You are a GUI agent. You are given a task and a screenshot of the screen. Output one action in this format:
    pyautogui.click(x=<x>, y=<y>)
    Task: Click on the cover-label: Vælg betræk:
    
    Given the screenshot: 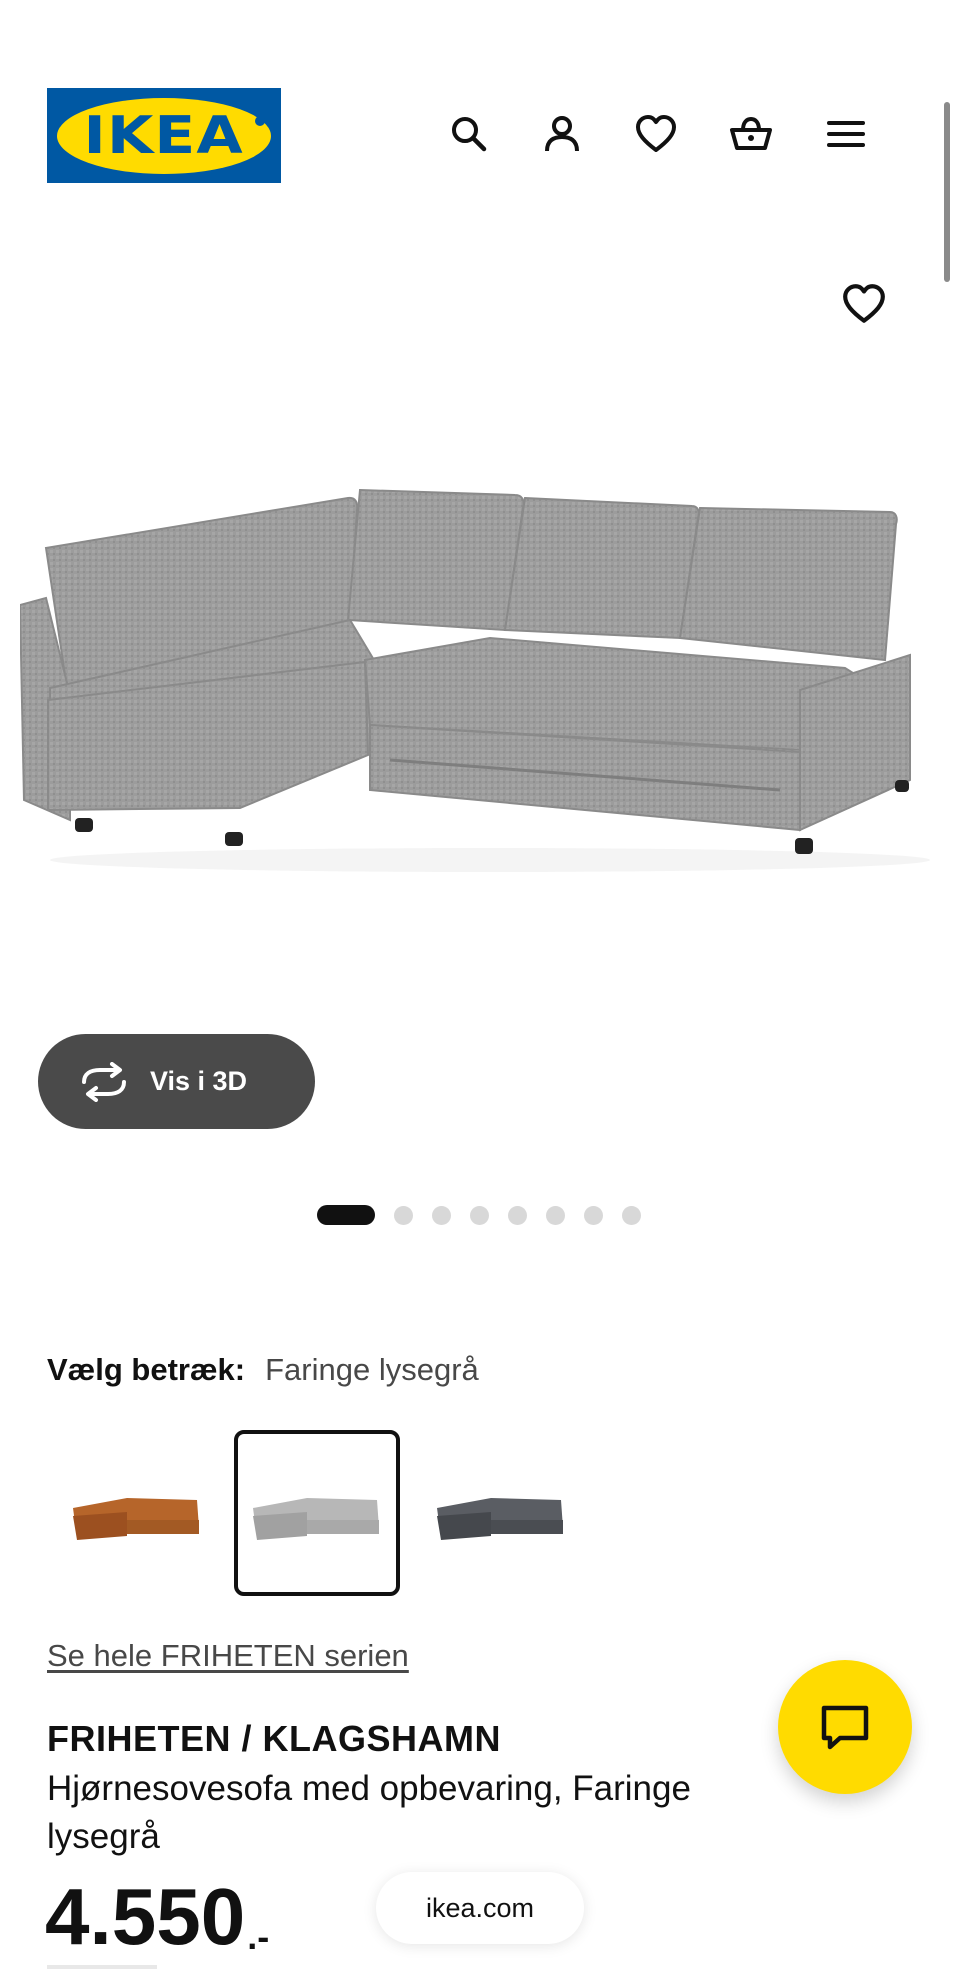 What is the action you would take?
    pyautogui.click(x=146, y=1369)
    